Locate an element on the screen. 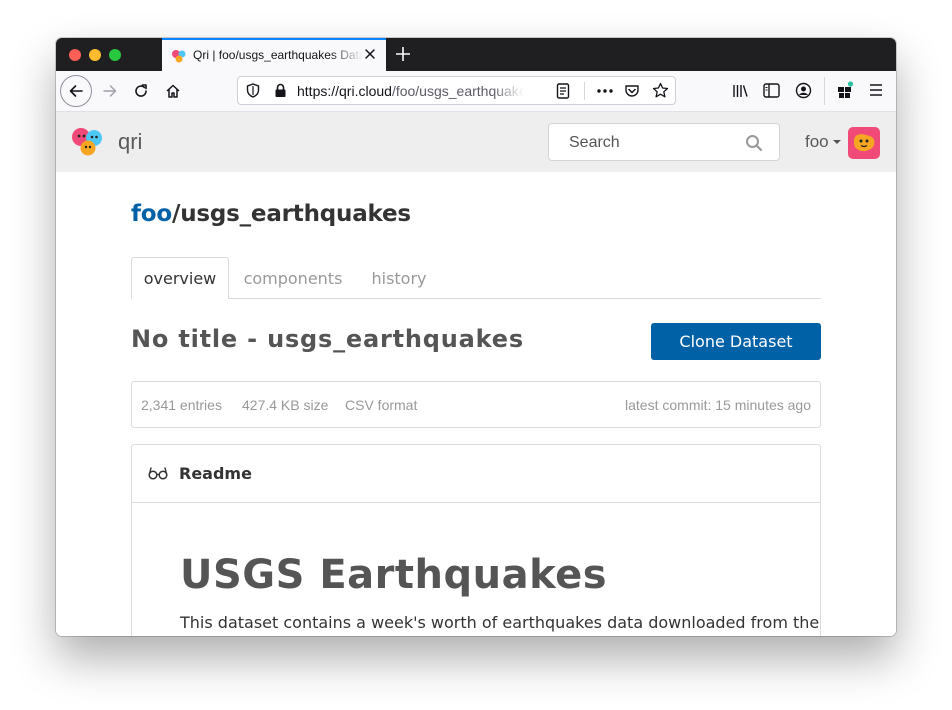 The width and height of the screenshot is (952, 710). readme-header: Readme is located at coordinates (476, 474).